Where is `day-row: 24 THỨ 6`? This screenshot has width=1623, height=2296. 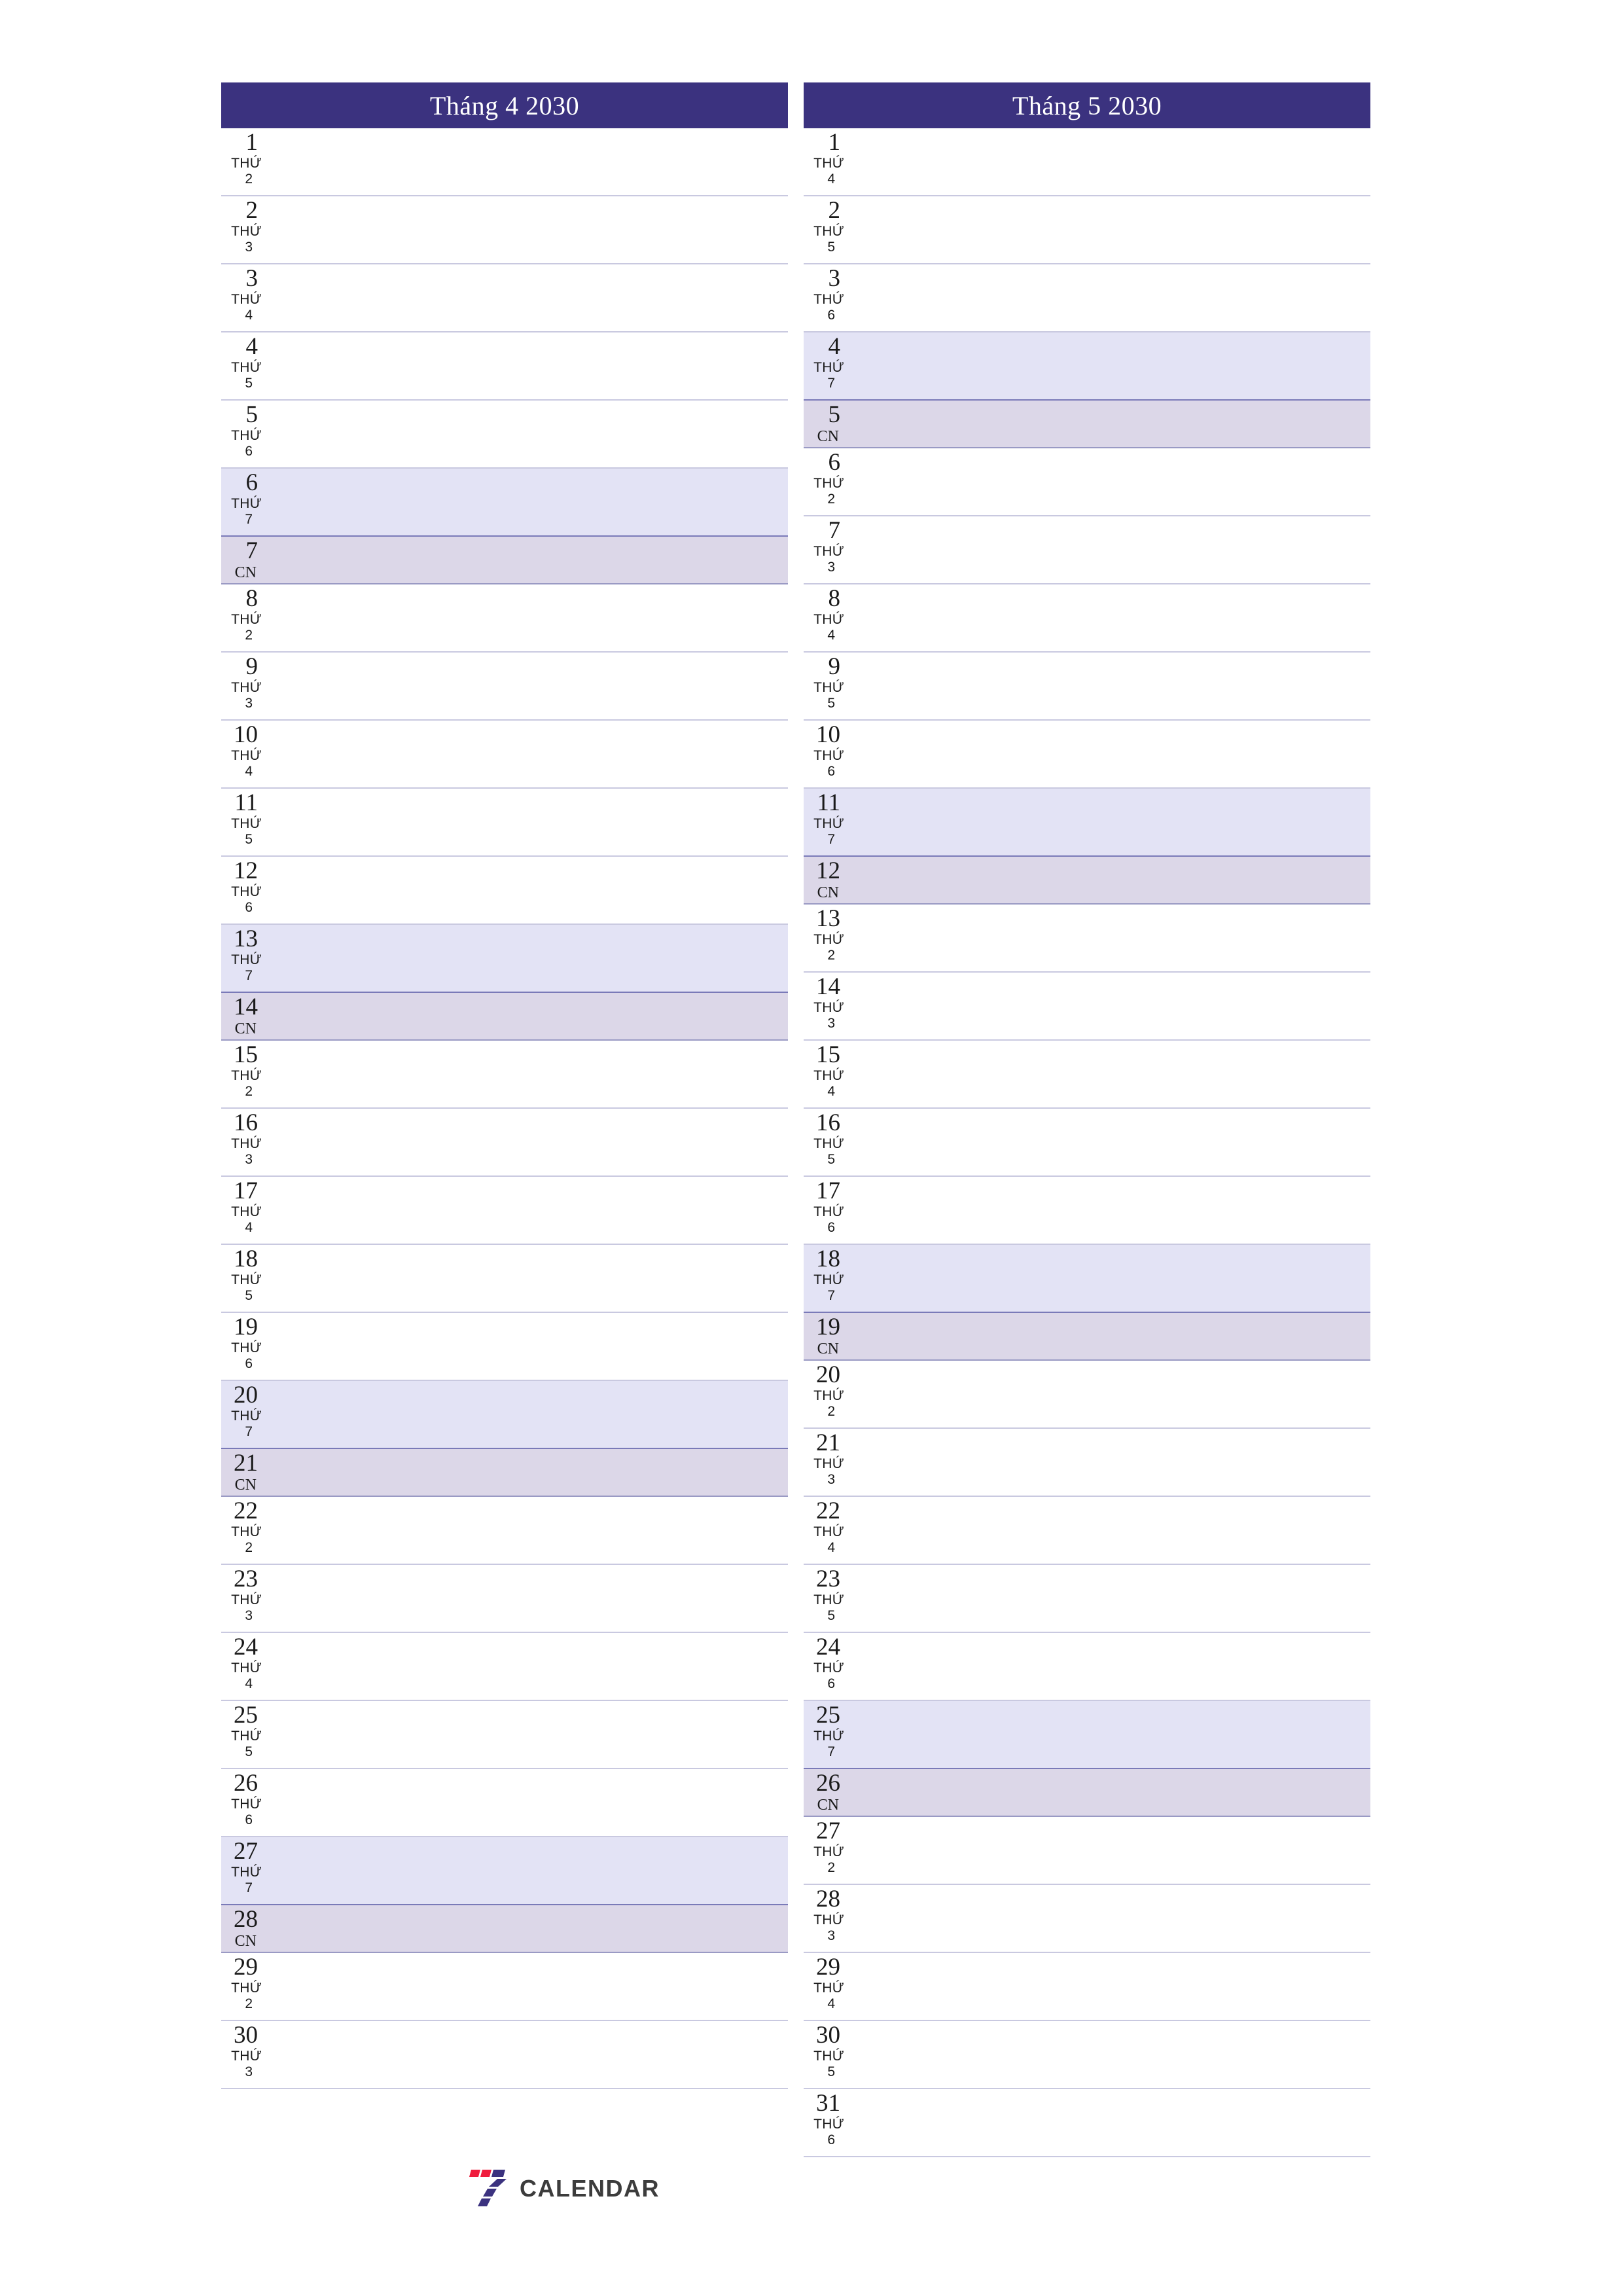
day-row: 24 THỨ 6 is located at coordinates (1087, 1667).